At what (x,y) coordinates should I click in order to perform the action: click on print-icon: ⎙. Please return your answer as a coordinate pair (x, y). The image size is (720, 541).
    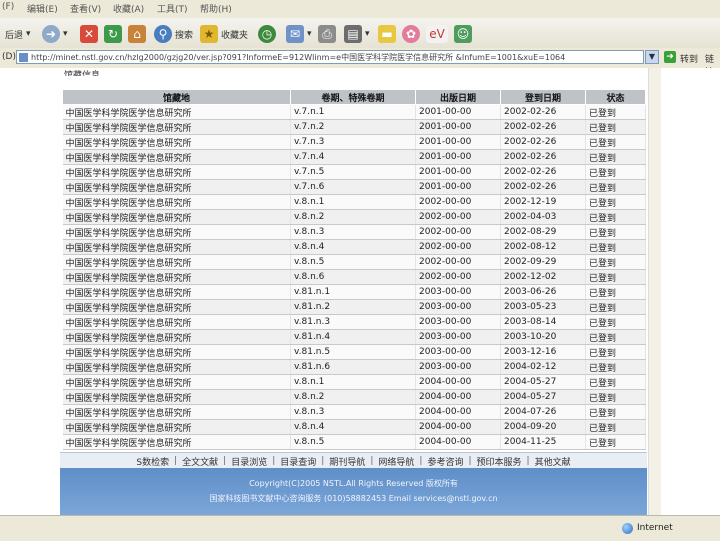
    Looking at the image, I should click on (327, 34).